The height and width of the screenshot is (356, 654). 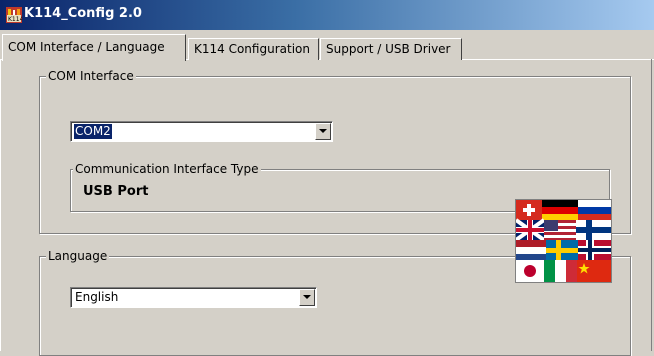 I want to click on com-port-select: COM2, so click(x=201, y=131).